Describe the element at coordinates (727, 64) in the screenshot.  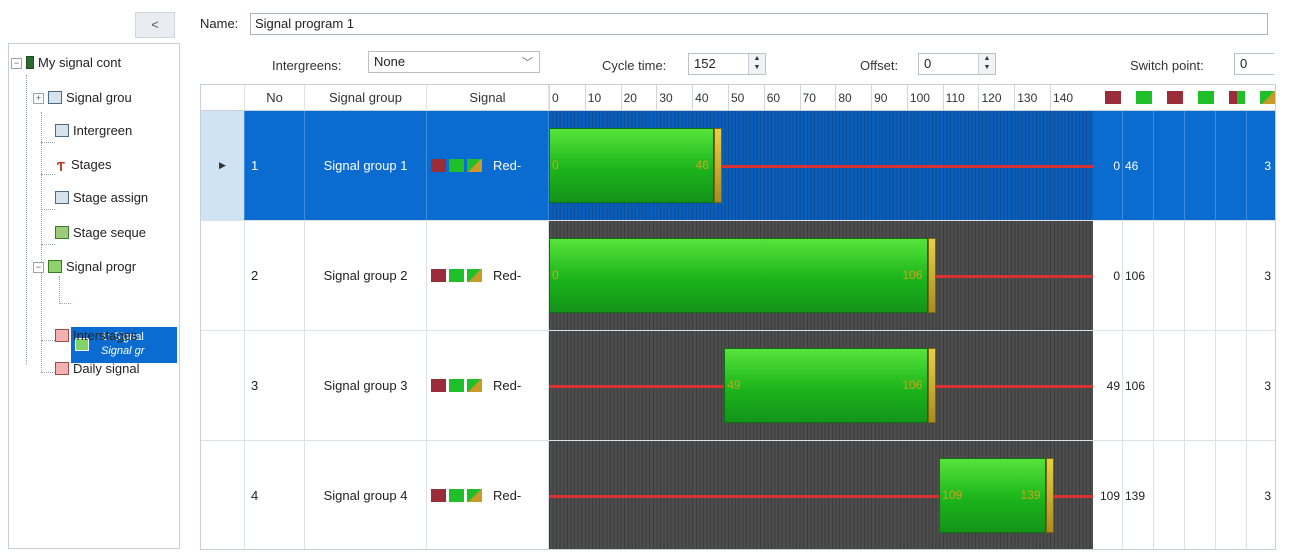
I see `cycle-time-spinner: 152 ▲ ▼` at that location.